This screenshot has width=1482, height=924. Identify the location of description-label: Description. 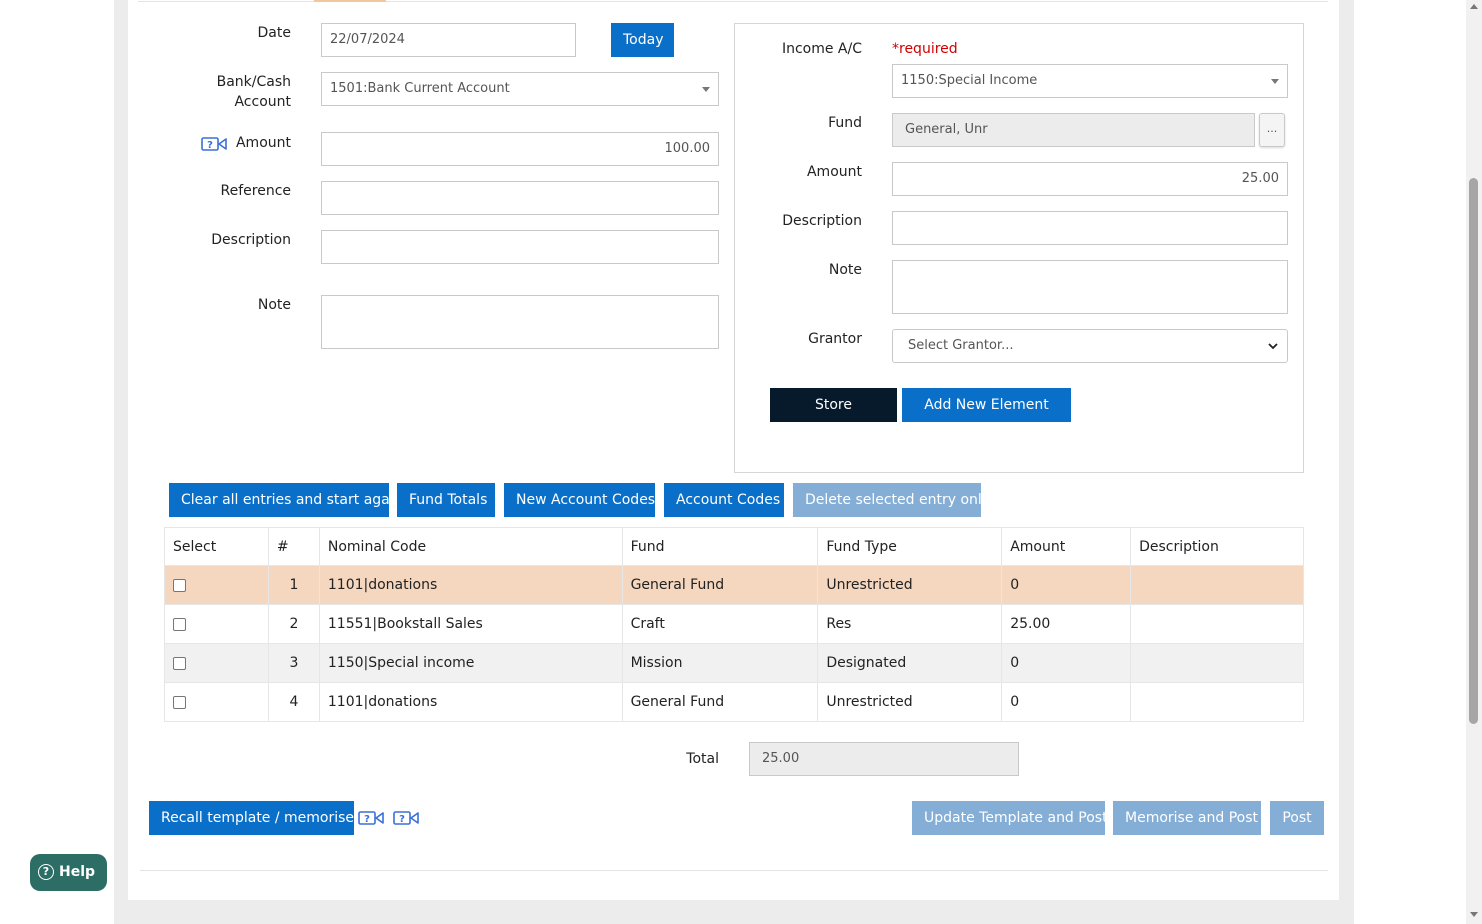
(251, 240).